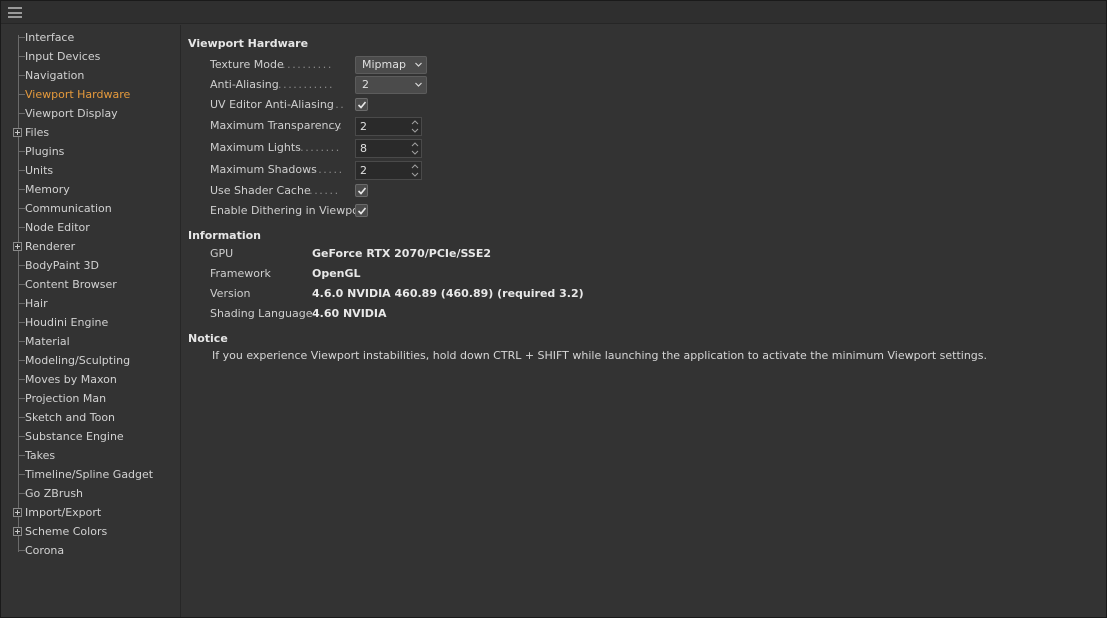  Describe the element at coordinates (66, 531) in the screenshot. I see `sidebar-item-label: Scheme Colors` at that location.